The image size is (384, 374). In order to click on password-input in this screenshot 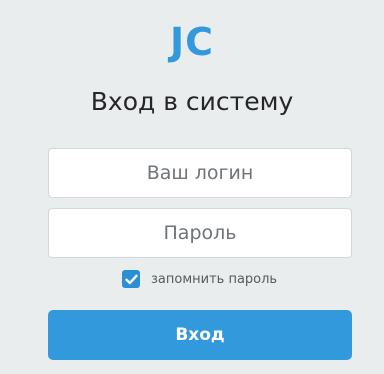, I will do `click(200, 233)`.